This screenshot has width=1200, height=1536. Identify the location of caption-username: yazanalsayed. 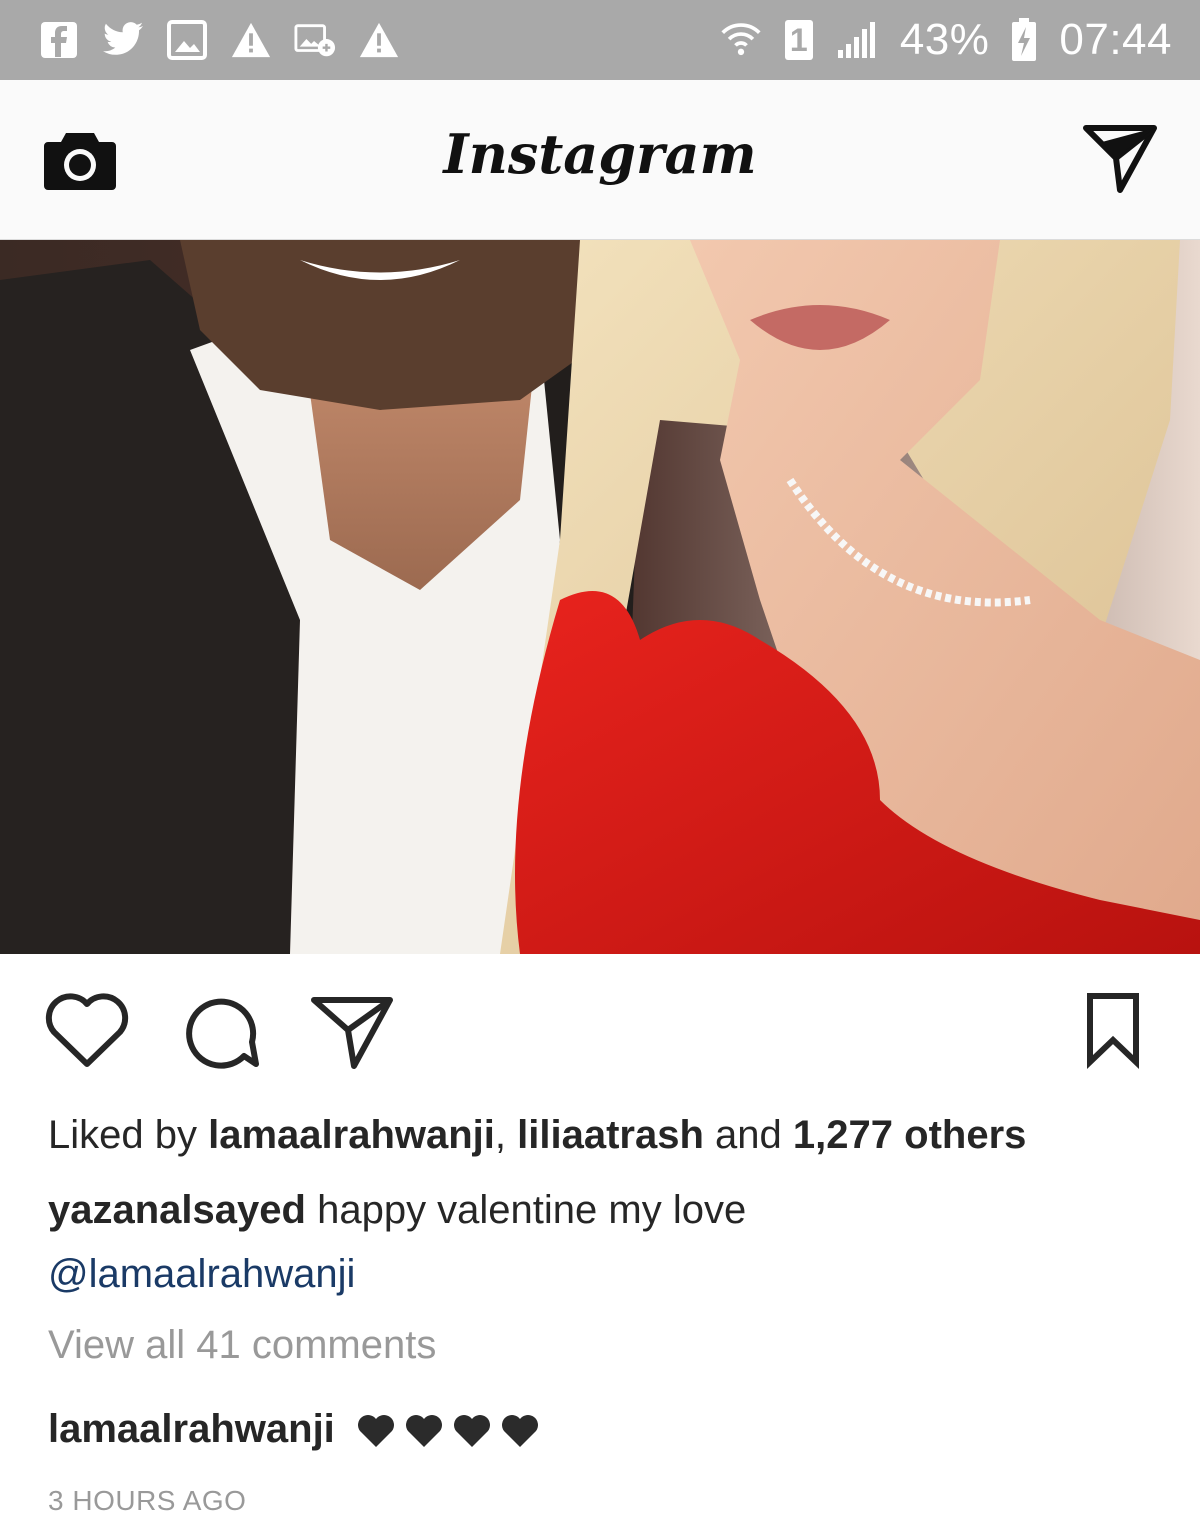
(177, 1210).